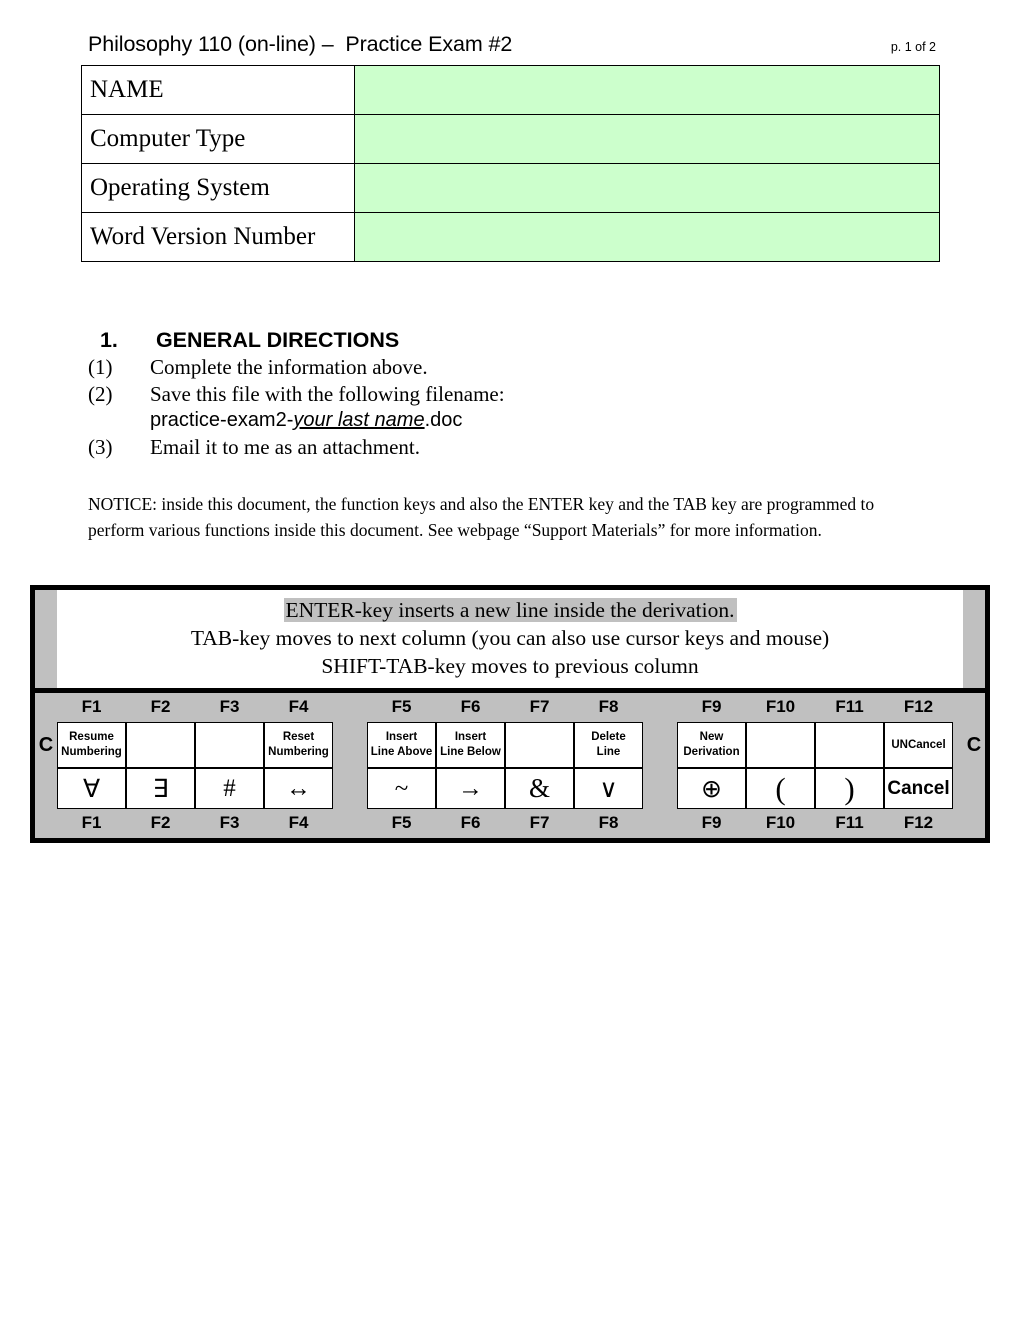  I want to click on fkey-label-f12-bottom: F12, so click(918, 823).